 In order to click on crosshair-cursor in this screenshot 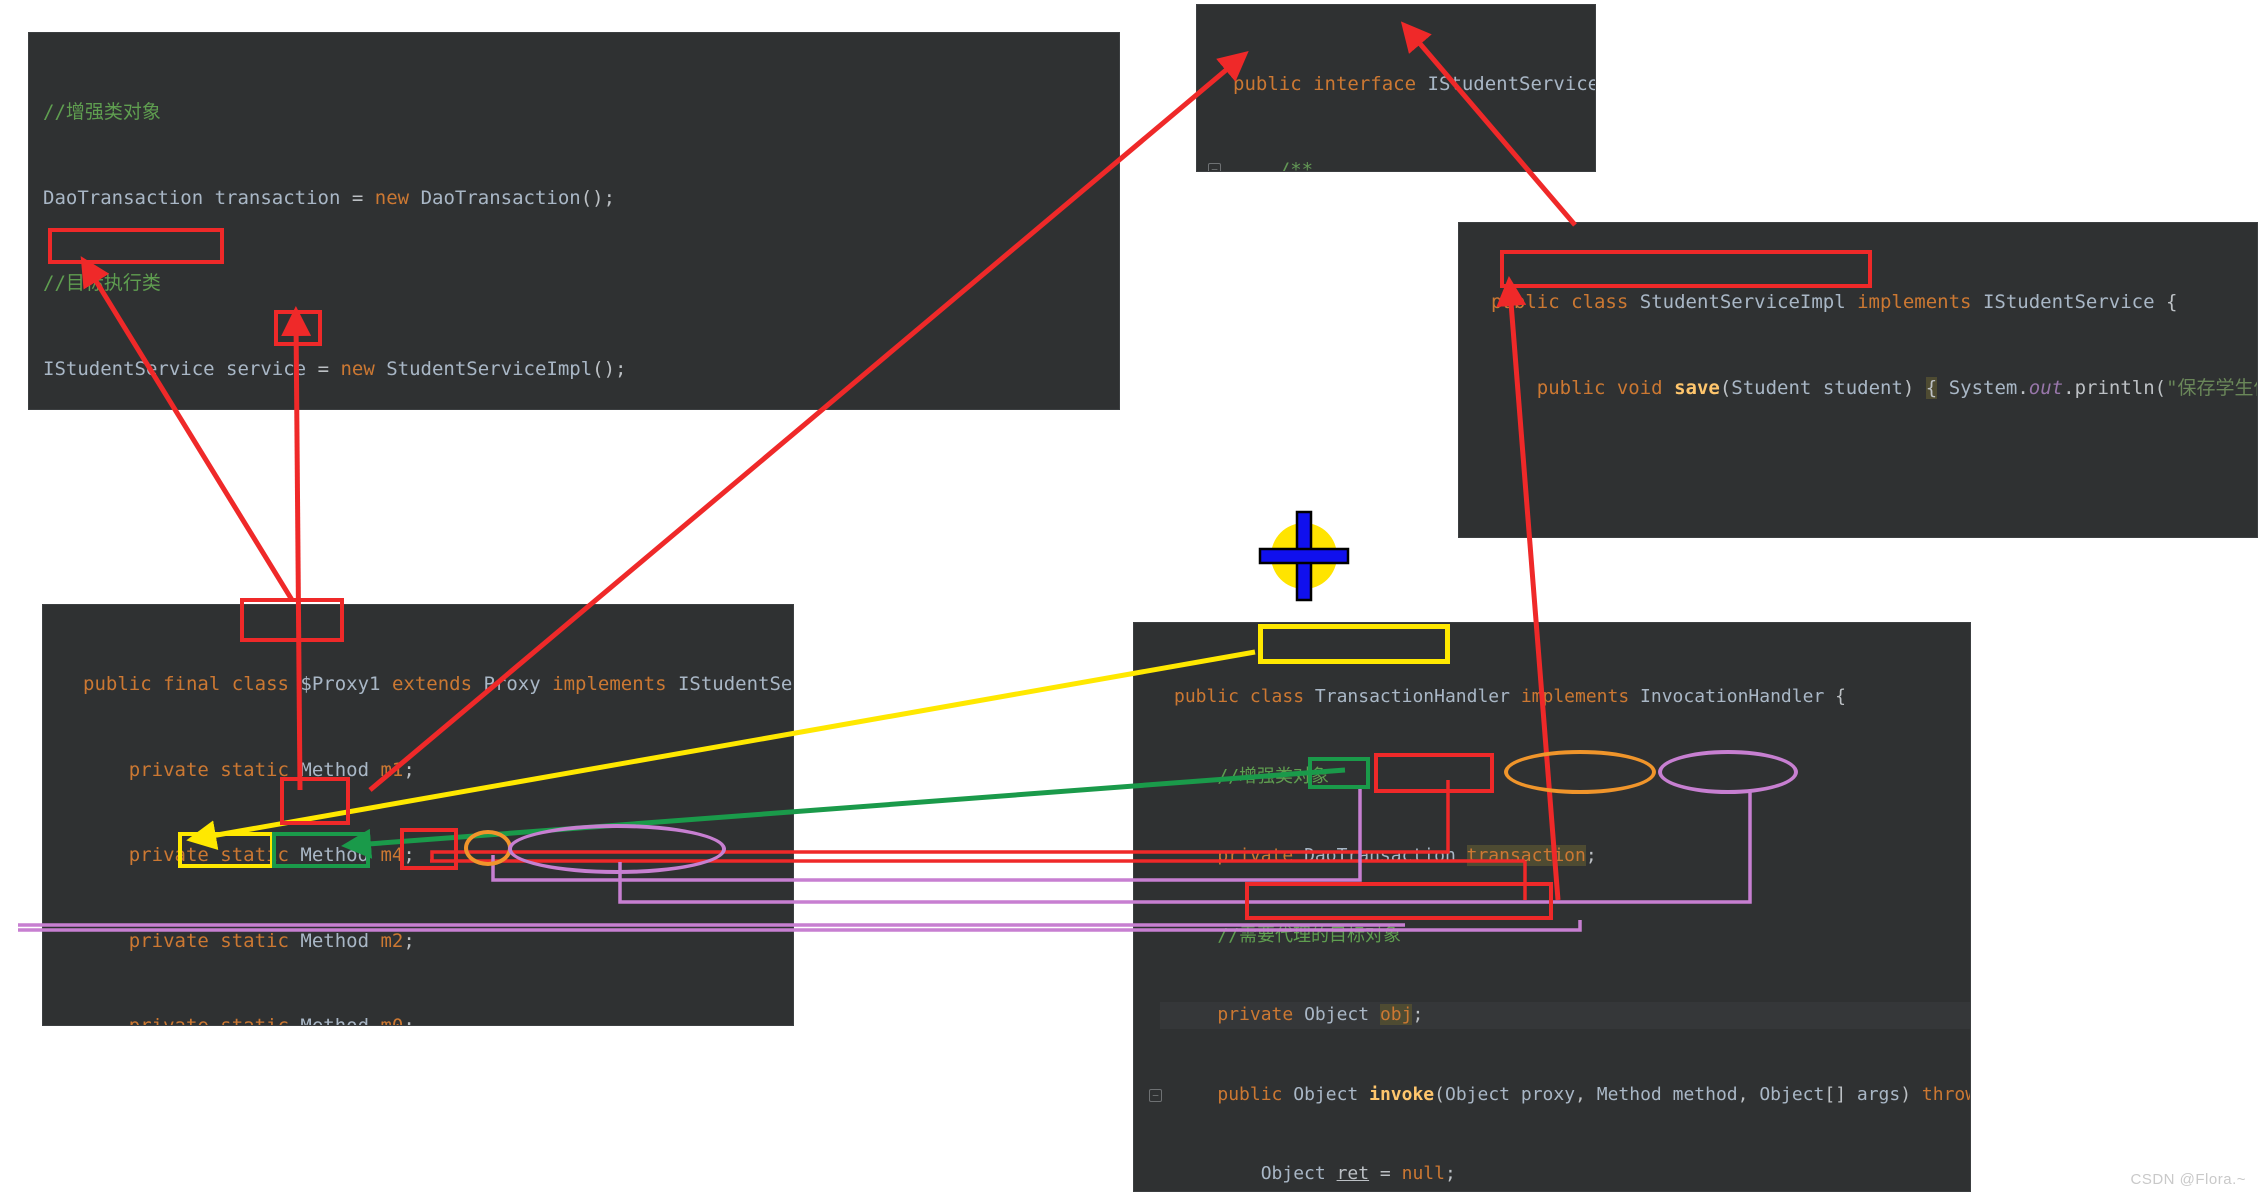, I will do `click(1304, 556)`.